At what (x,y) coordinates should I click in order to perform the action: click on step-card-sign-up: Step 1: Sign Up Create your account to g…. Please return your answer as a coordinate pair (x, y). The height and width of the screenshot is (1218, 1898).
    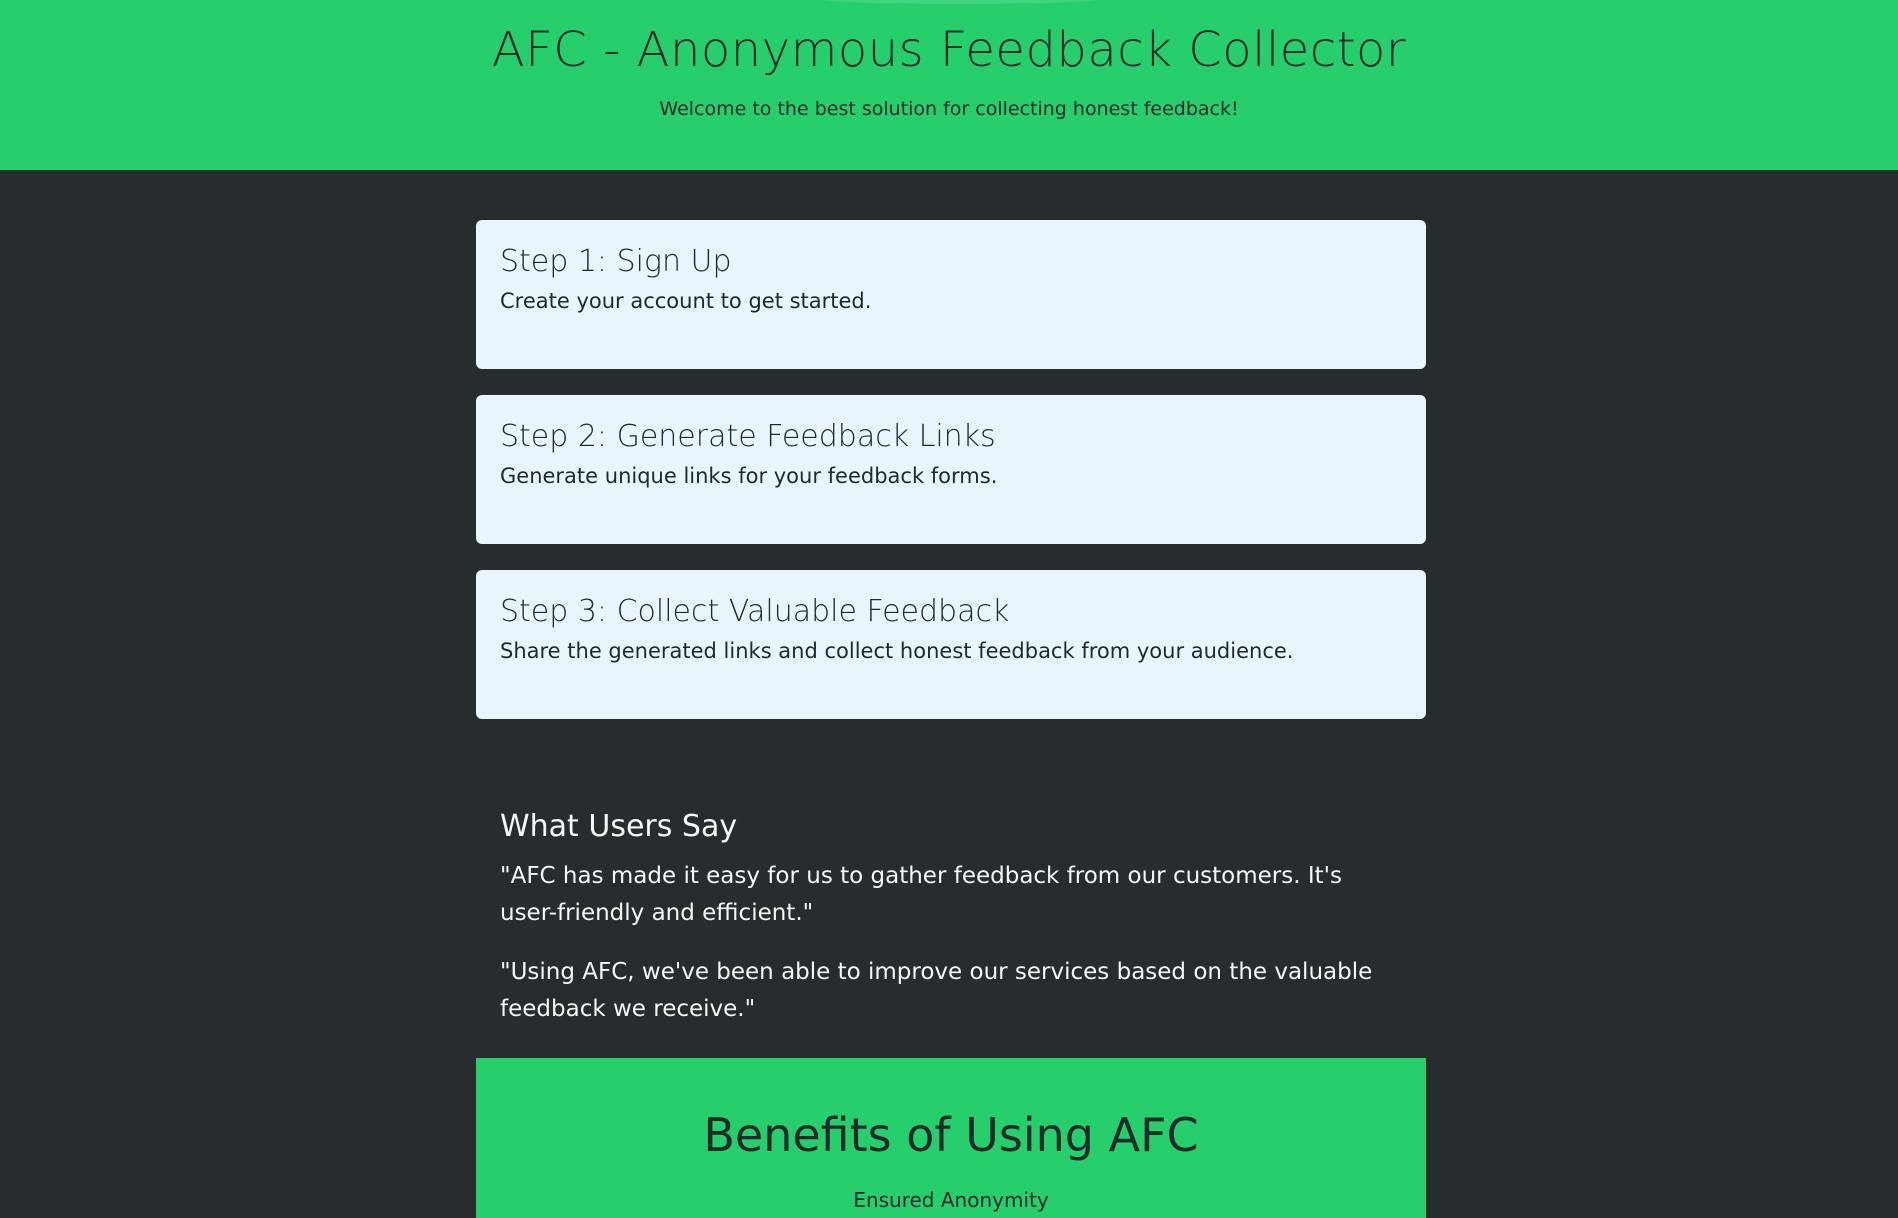
    Looking at the image, I should click on (951, 294).